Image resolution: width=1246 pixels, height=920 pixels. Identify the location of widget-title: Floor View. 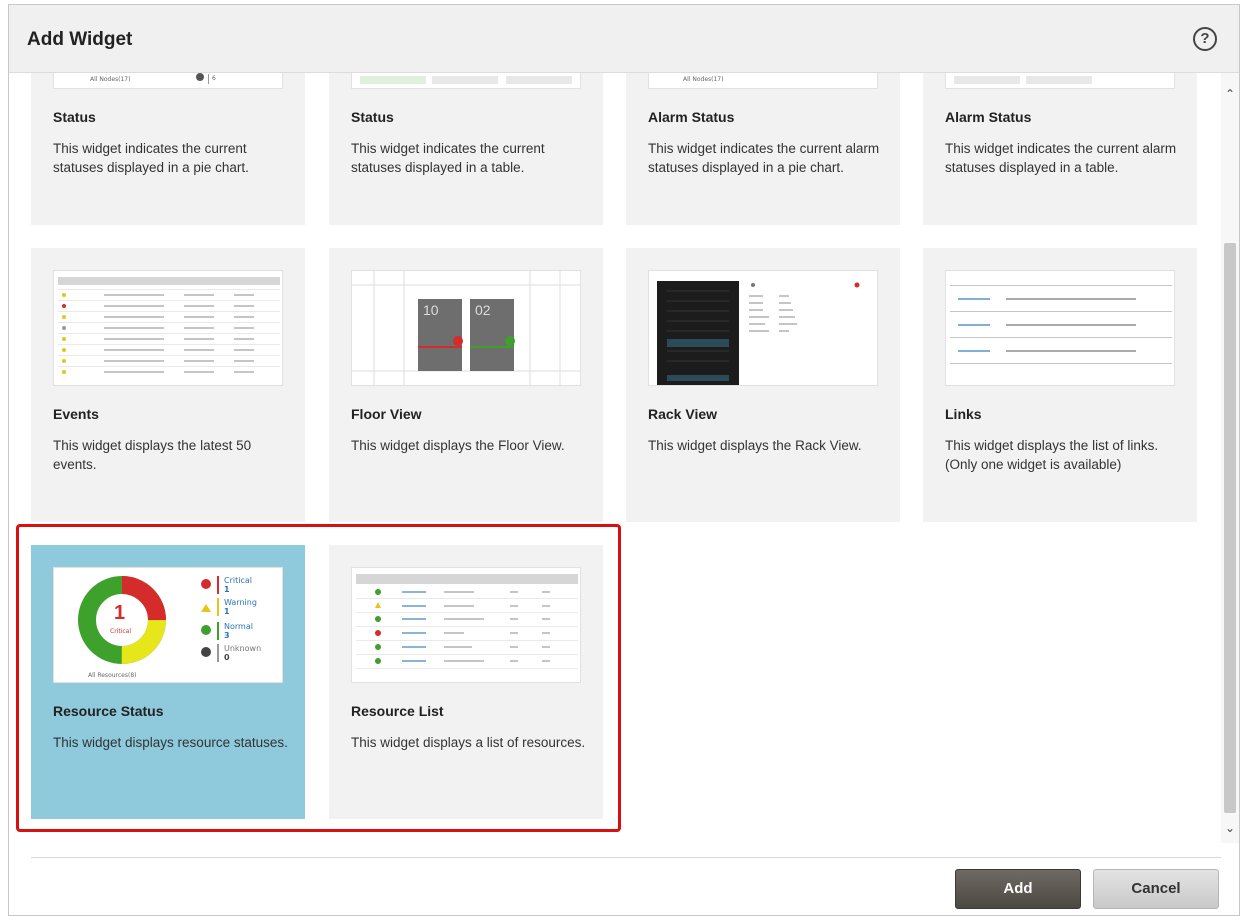
(386, 414).